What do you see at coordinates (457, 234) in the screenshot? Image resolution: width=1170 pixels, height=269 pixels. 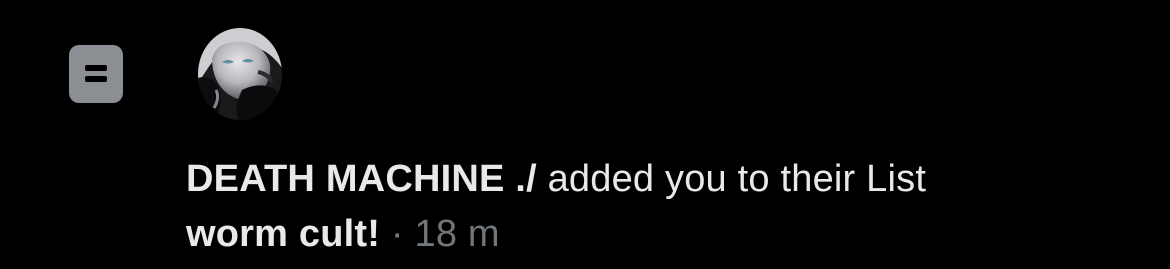 I see `timestamp: 18 m` at bounding box center [457, 234].